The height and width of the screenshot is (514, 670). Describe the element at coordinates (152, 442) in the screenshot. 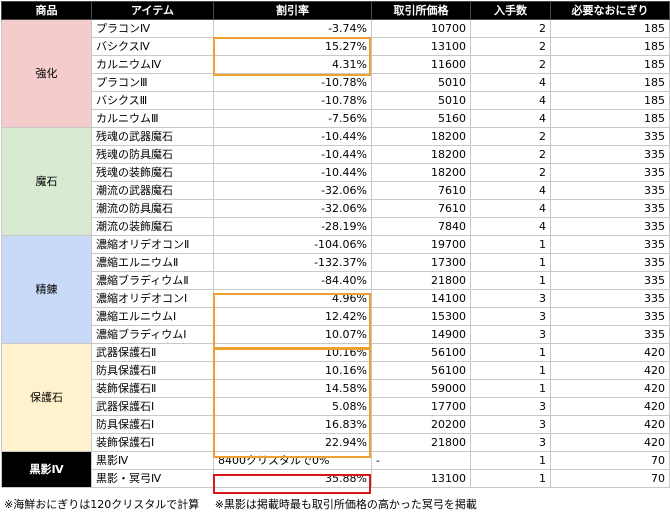

I see `item-cell: 装飾保護石Ⅰ` at that location.